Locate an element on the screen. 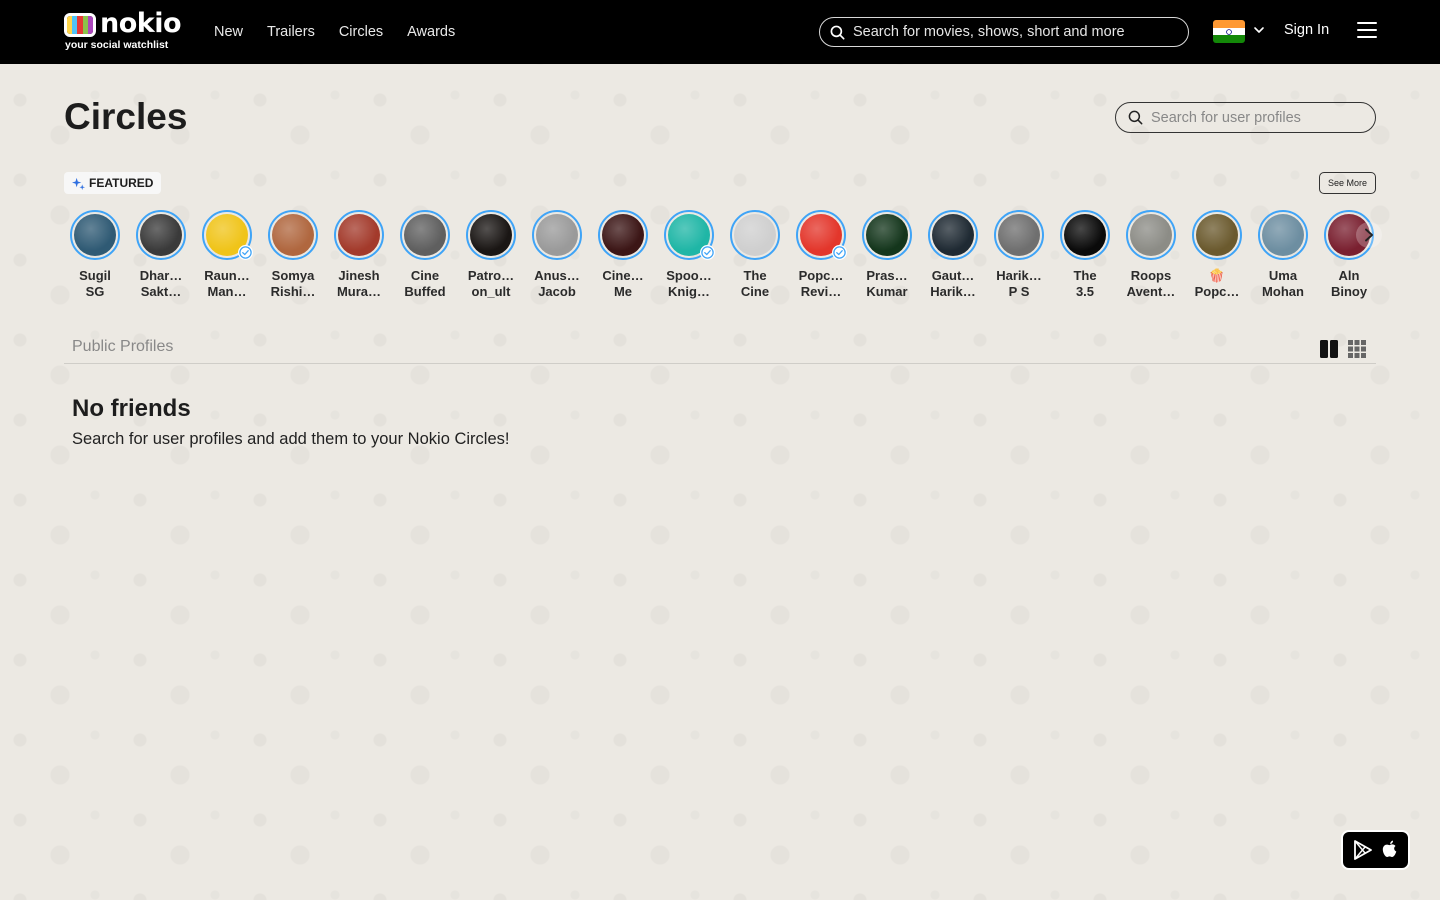 The width and height of the screenshot is (1440, 900). featured-profile: Pras… Kumar is located at coordinates (887, 256).